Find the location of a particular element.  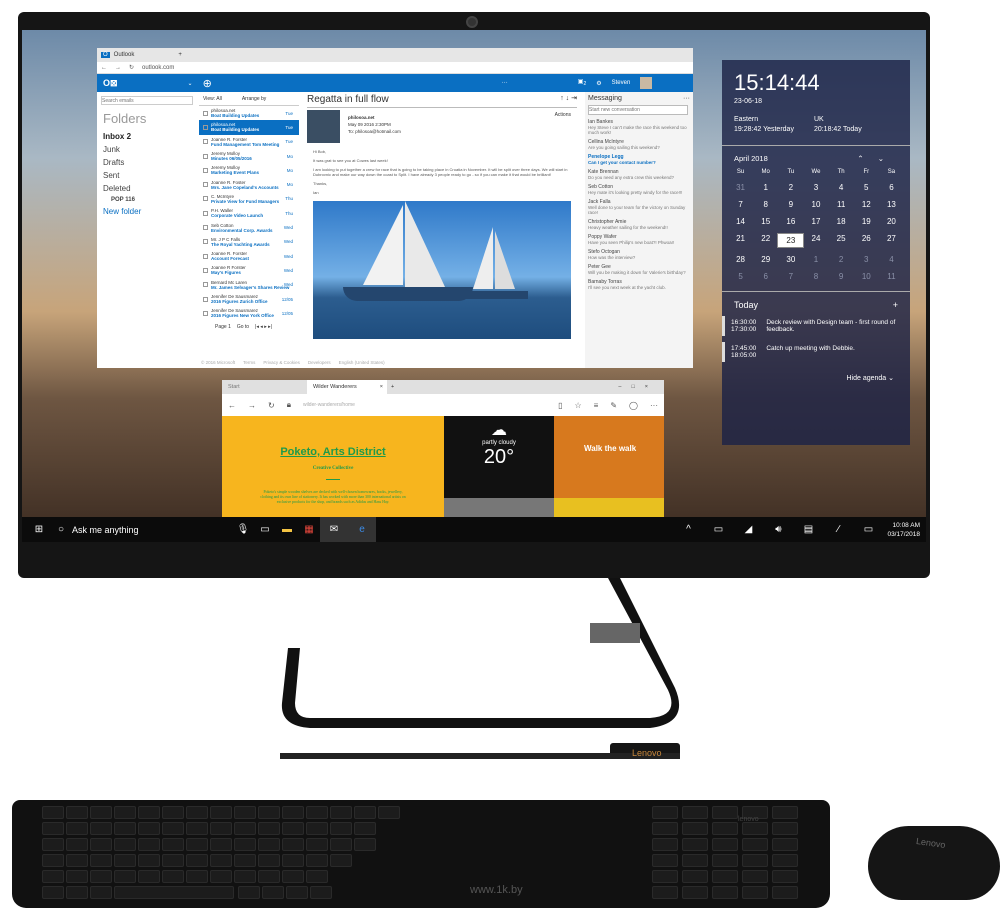

calendar-day: 25 is located at coordinates (841, 240).